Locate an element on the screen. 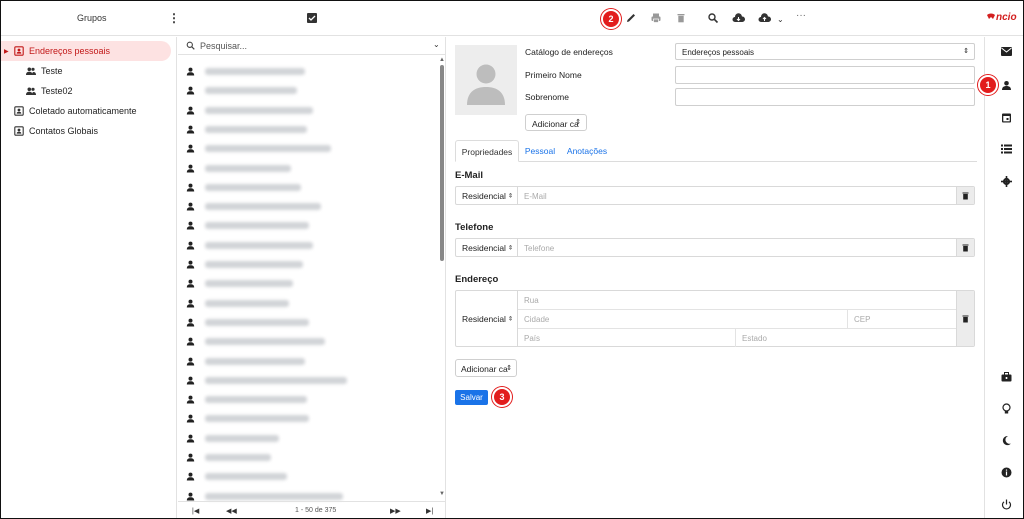 This screenshot has height=519, width=1024. country-field: País is located at coordinates (627, 338).